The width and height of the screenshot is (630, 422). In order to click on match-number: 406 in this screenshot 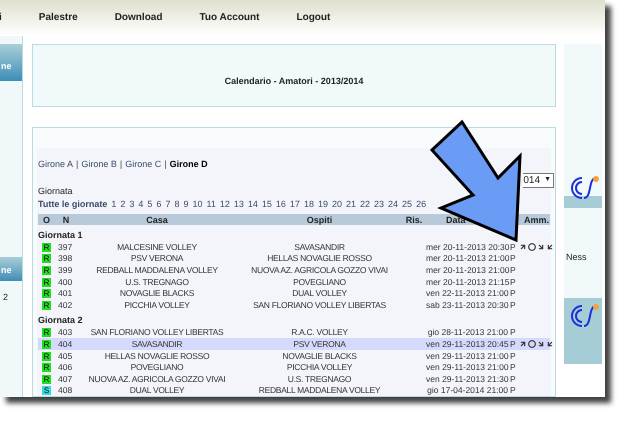, I will do `click(65, 367)`.